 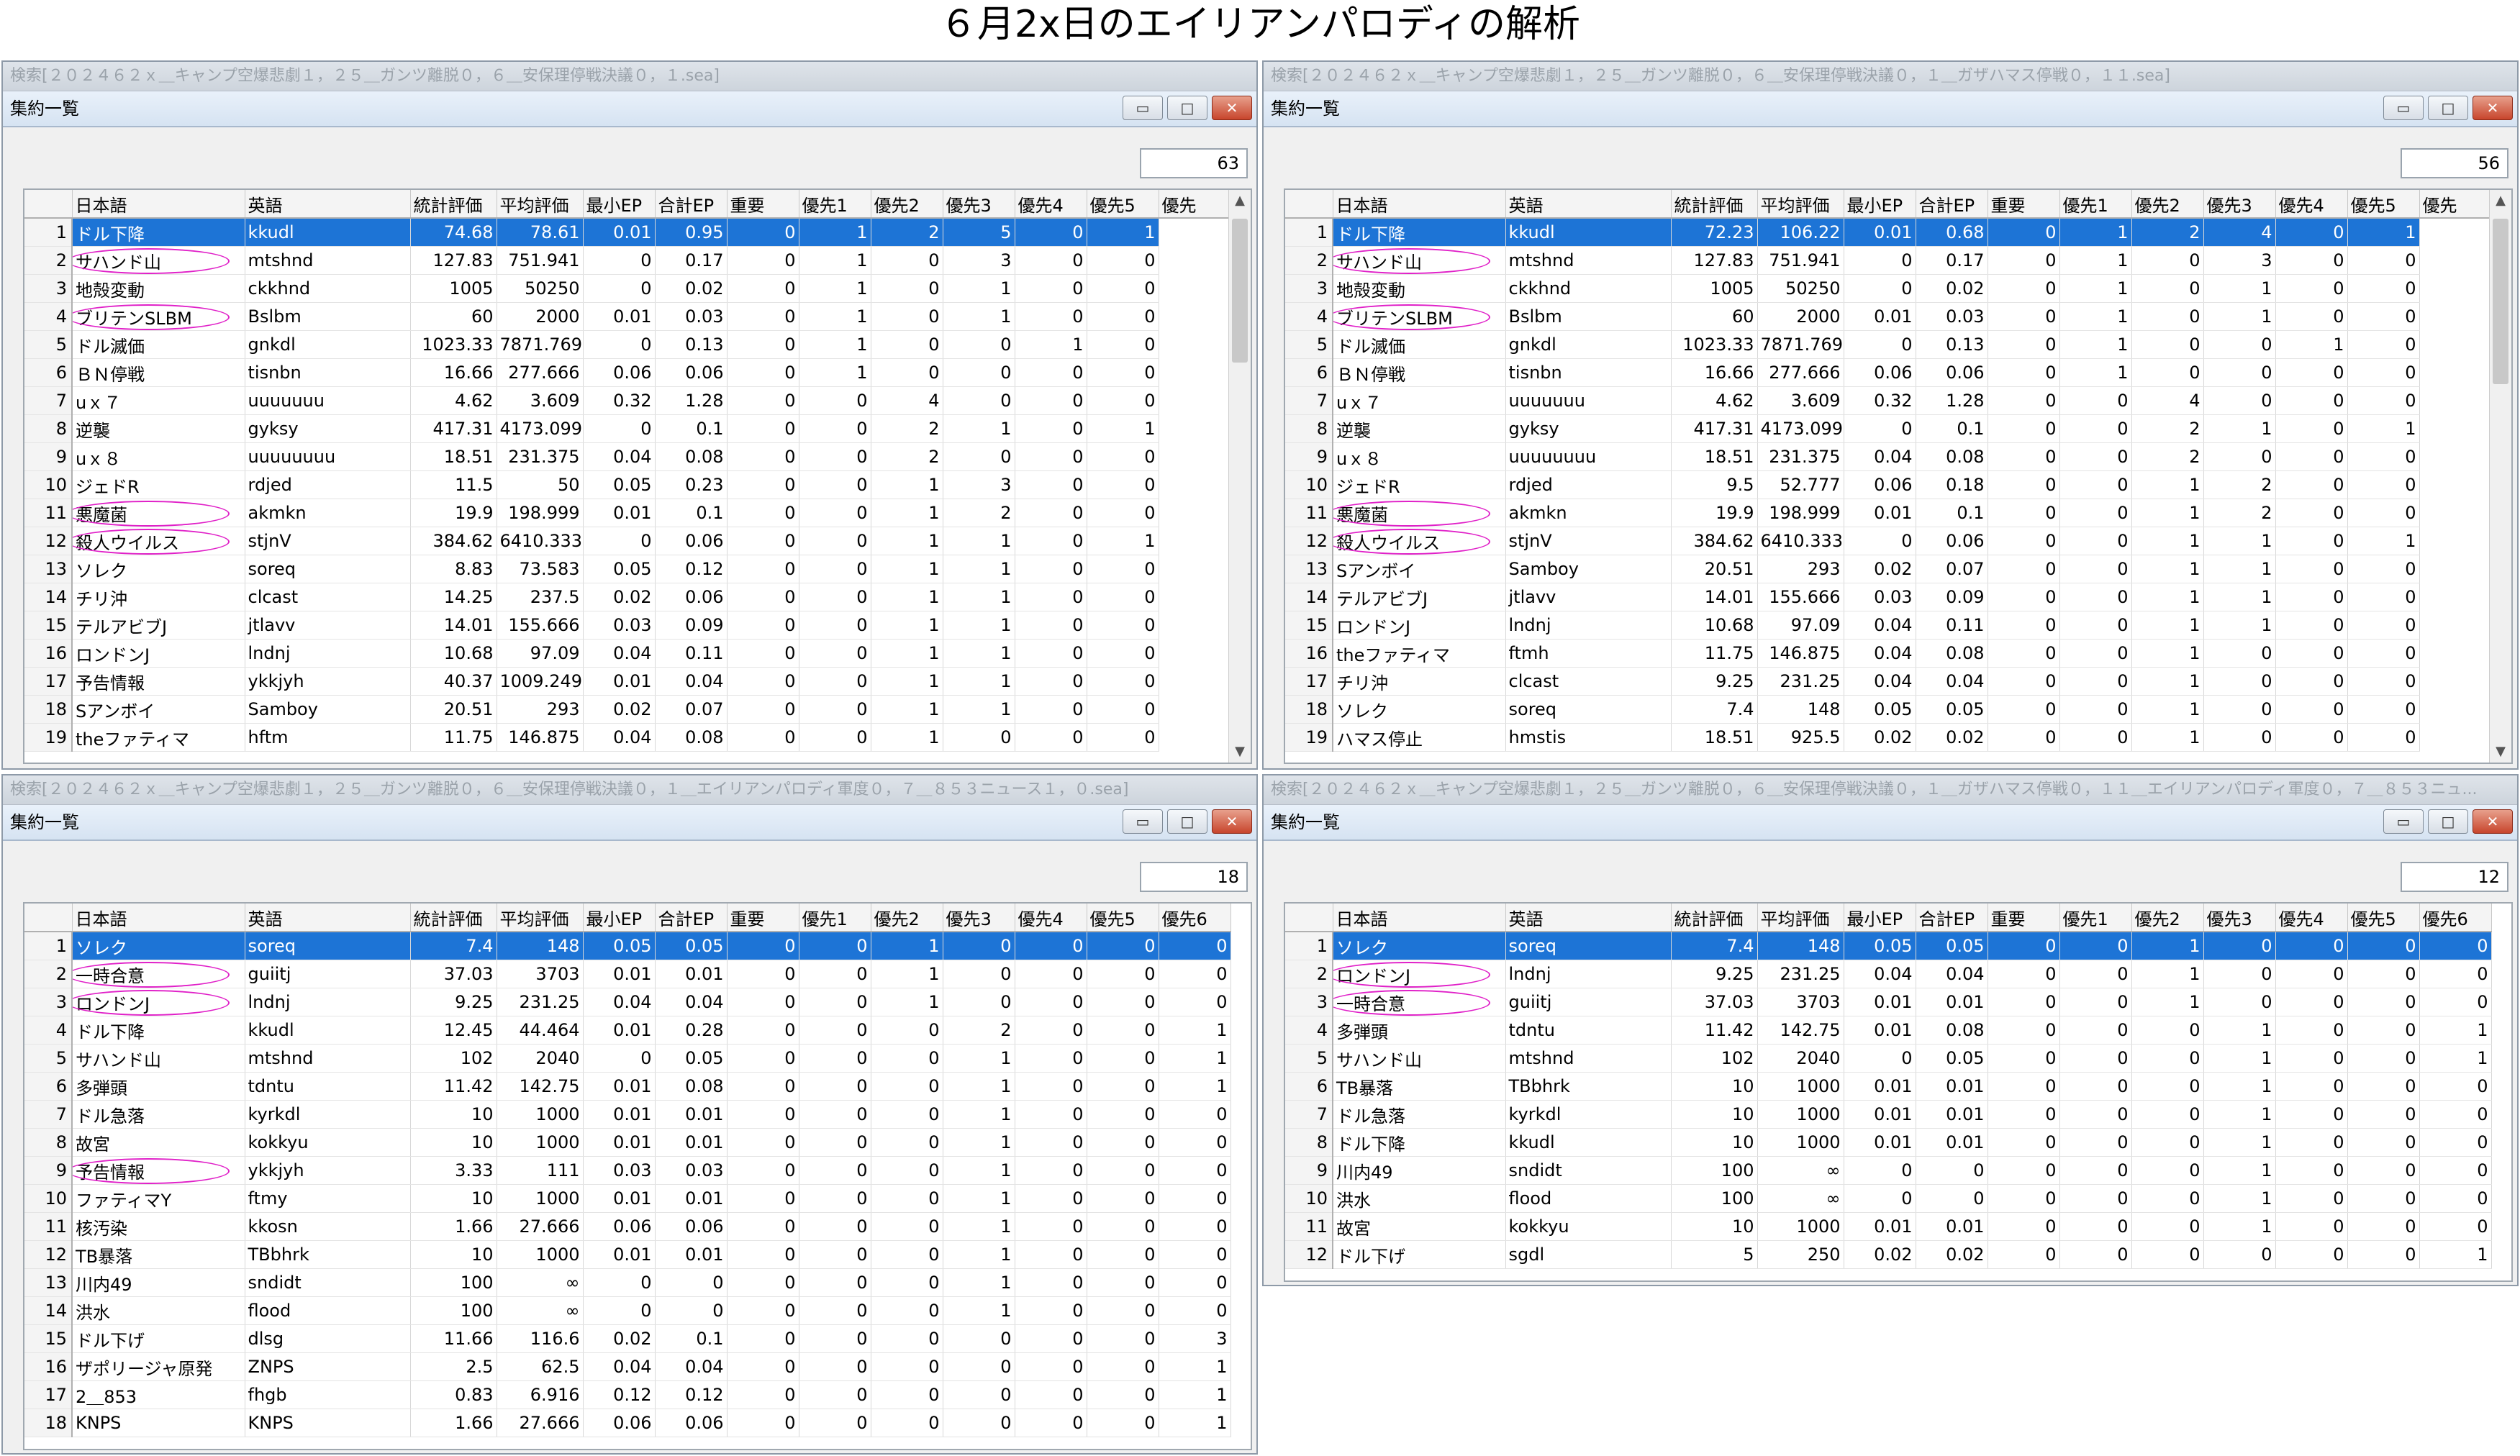 I want to click on table-row: 2 ロンドンJ lndnj 9.25 231.25 0.04 0.04 0 0 1 0 0 0 0, so click(x=1888, y=974).